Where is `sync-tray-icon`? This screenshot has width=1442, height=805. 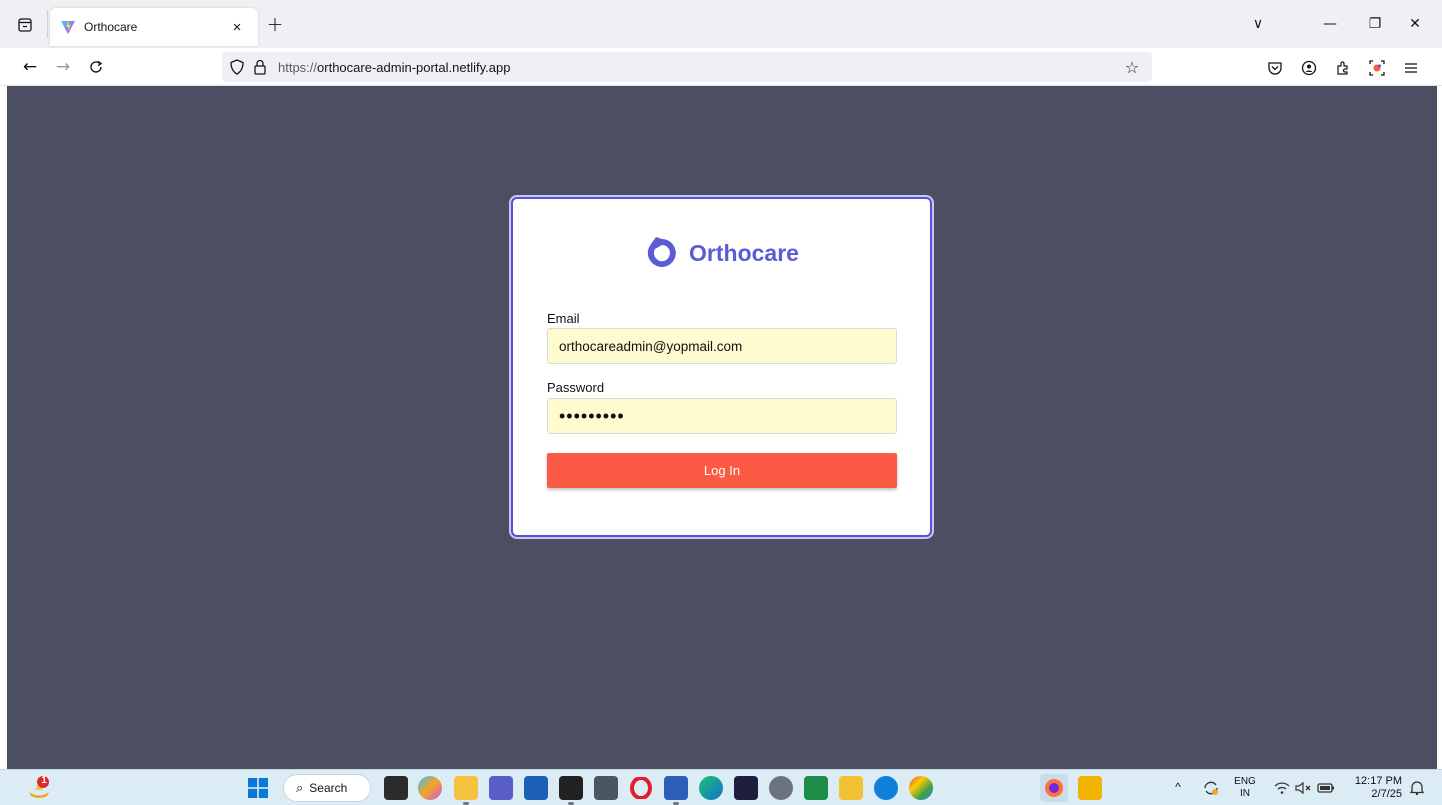 sync-tray-icon is located at coordinates (1211, 788).